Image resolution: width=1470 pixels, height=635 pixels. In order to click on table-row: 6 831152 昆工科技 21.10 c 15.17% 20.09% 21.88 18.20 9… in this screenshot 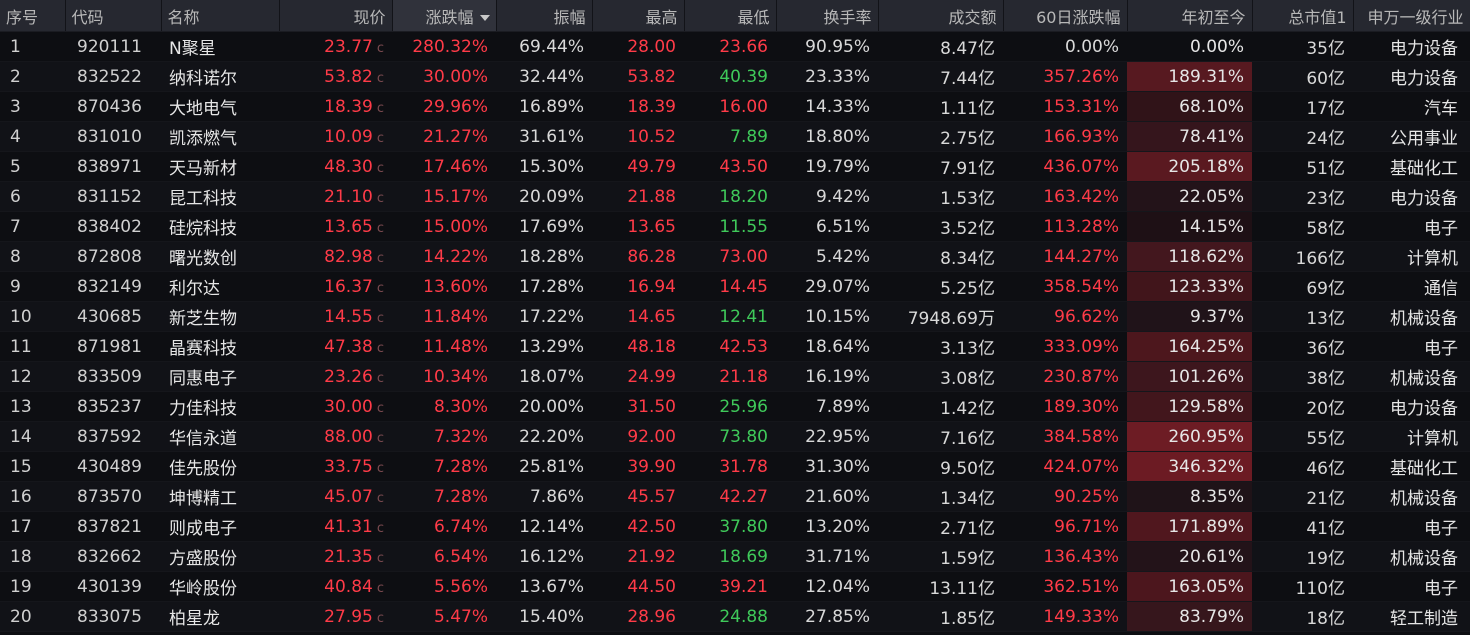, I will do `click(735, 196)`.